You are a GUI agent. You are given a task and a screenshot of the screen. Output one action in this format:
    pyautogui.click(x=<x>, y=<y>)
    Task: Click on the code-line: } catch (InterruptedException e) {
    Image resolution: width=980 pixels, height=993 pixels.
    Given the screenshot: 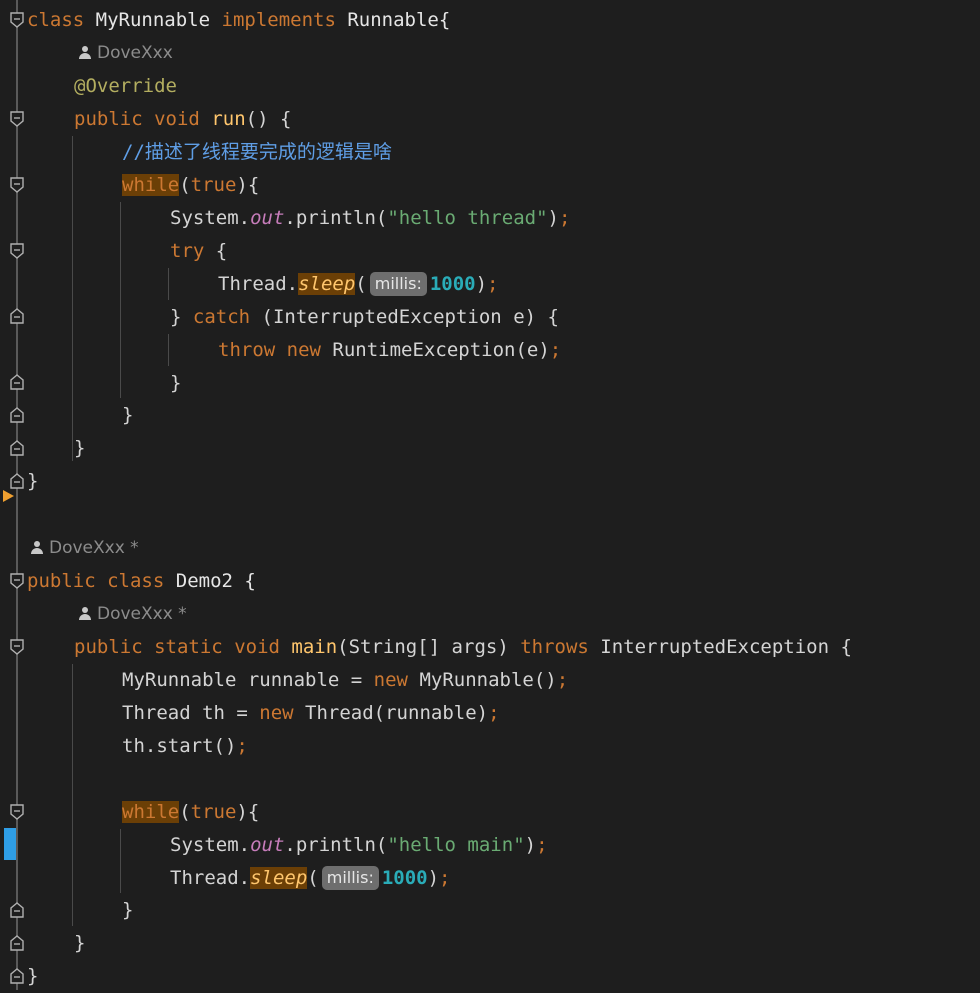 What is the action you would take?
    pyautogui.click(x=364, y=317)
    